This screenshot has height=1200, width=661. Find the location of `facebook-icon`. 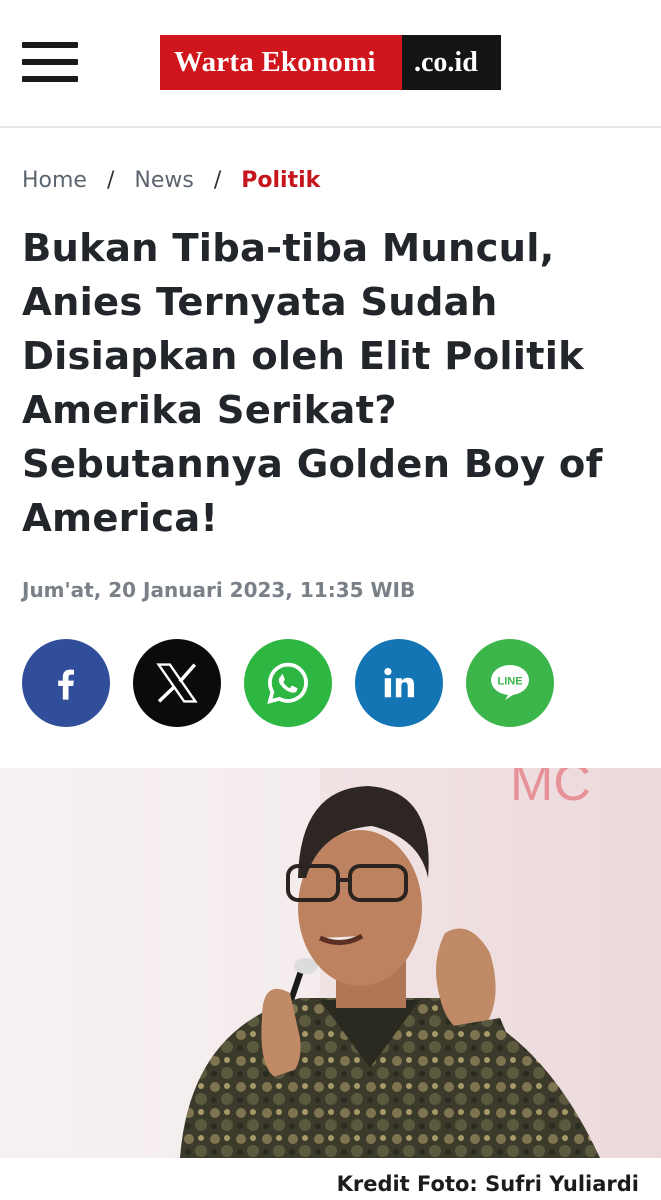

facebook-icon is located at coordinates (66, 684).